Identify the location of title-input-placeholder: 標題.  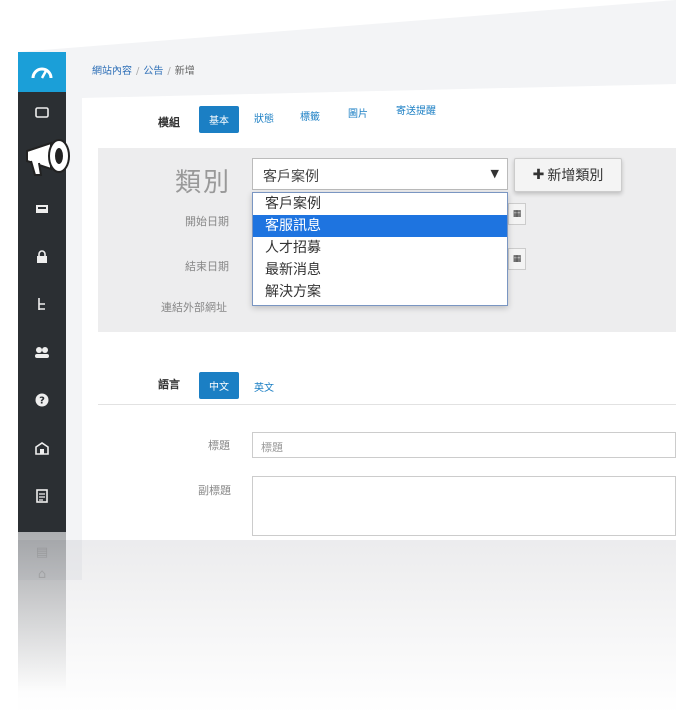
(272, 447).